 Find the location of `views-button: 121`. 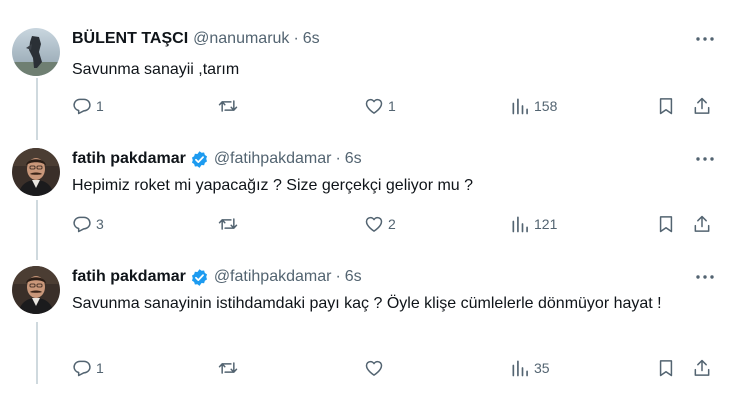

views-button: 121 is located at coordinates (533, 224).